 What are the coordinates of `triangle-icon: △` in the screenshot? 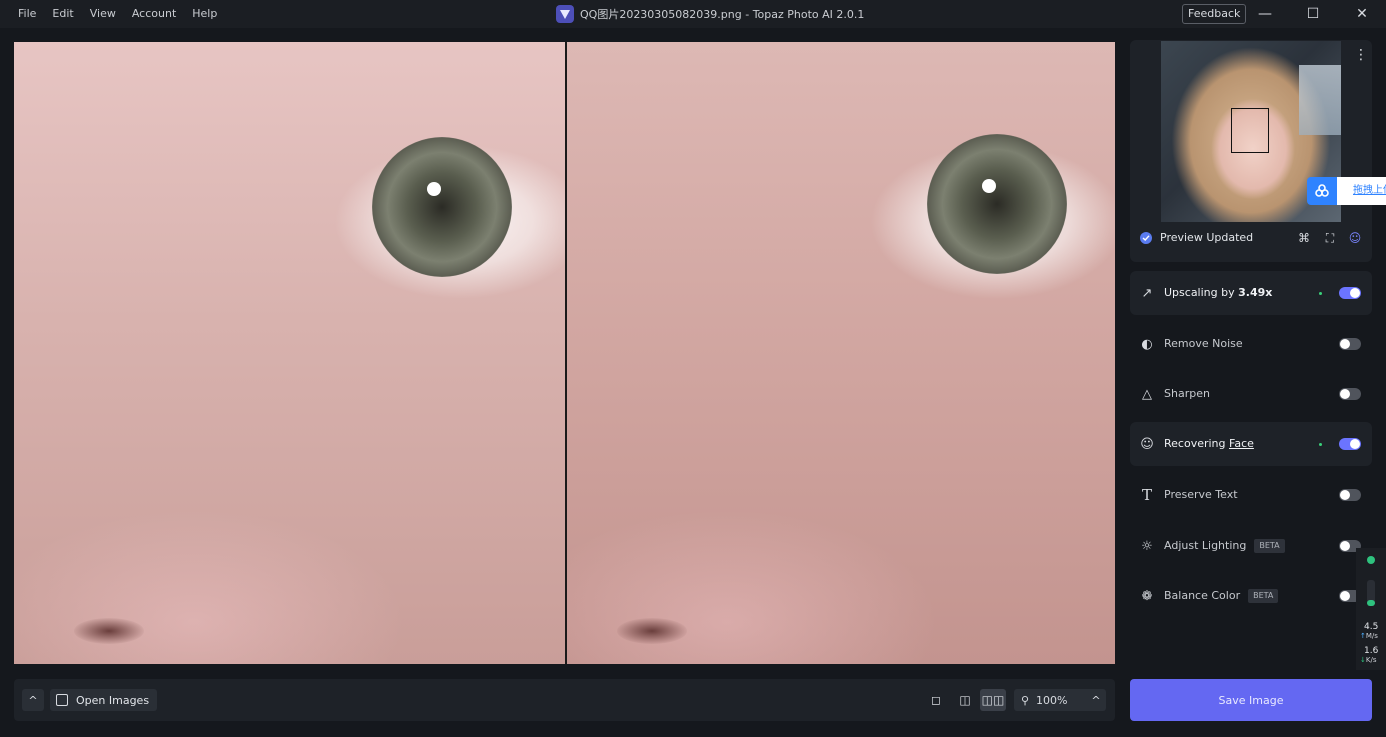 It's located at (1147, 394).